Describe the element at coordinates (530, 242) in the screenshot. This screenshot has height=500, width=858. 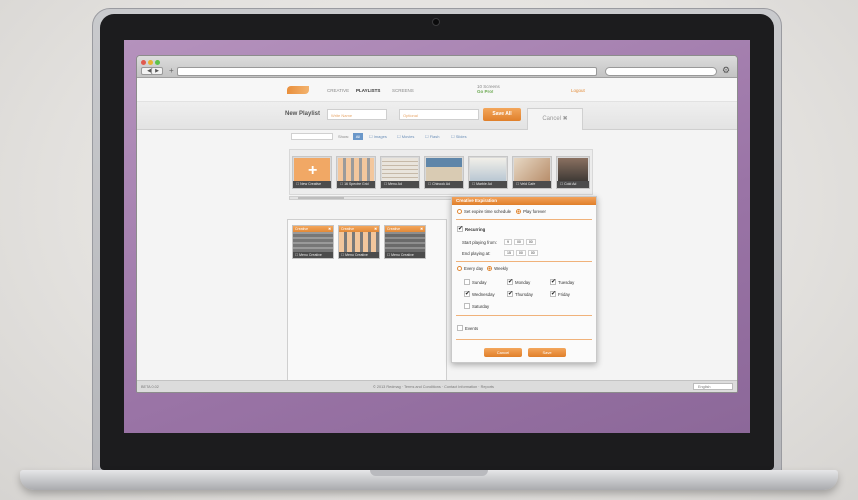
I see `start-second-input: 00` at that location.